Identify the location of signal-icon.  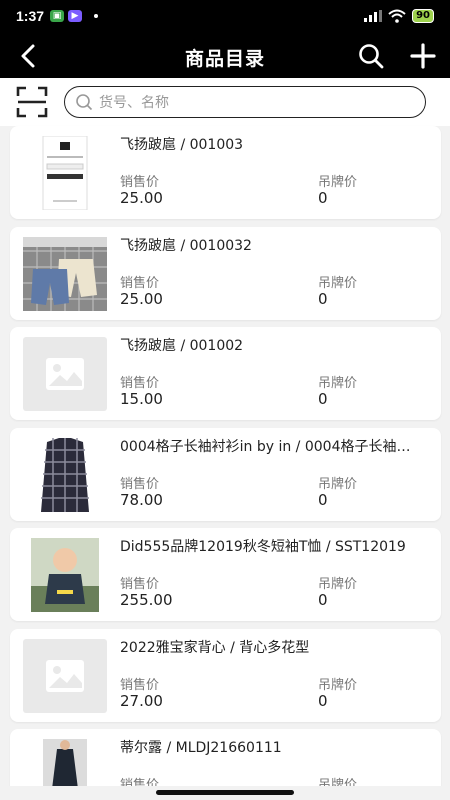
(373, 16).